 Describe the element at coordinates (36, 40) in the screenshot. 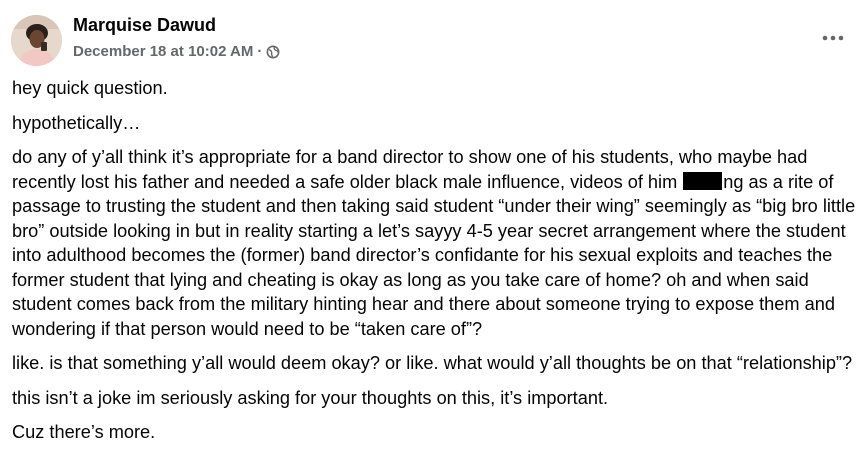

I see `avatar` at that location.